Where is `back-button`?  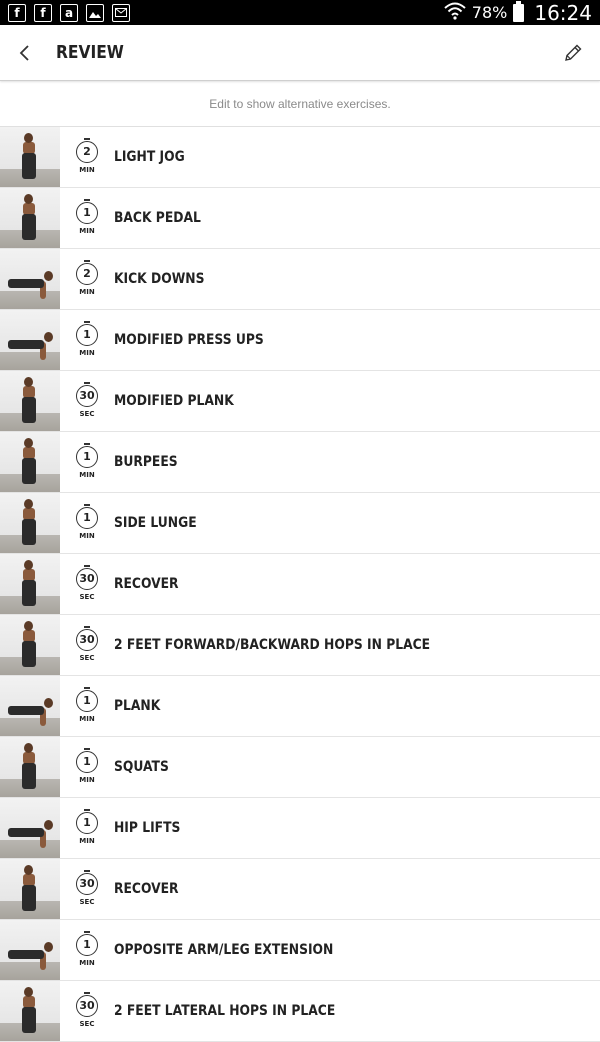
back-button is located at coordinates (24, 53).